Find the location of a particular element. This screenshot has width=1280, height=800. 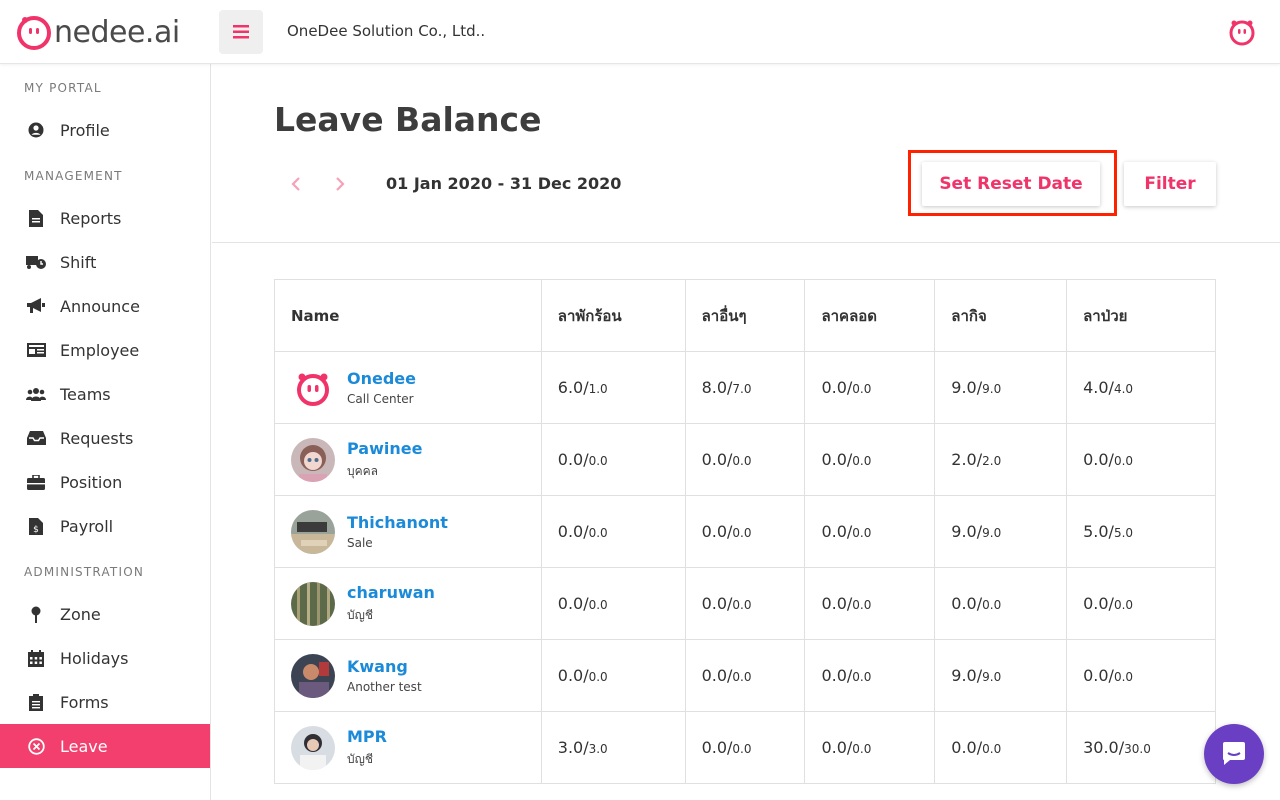

top-bar: nedee.ai OneDee Solution Co., Ltd.. is located at coordinates (640, 32).